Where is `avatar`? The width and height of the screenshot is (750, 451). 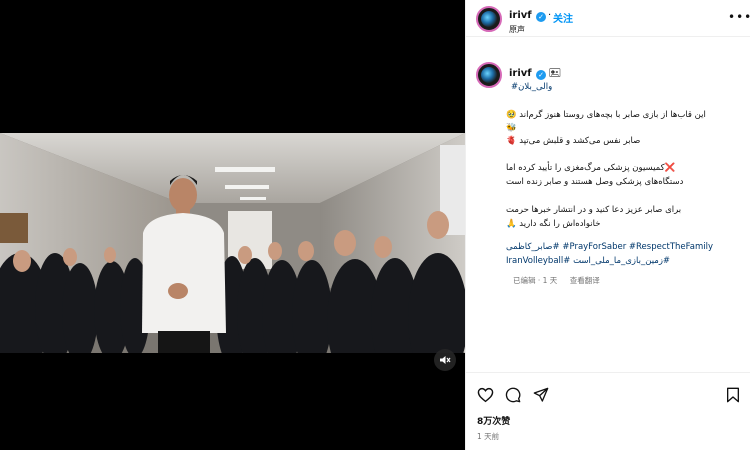 avatar is located at coordinates (489, 19).